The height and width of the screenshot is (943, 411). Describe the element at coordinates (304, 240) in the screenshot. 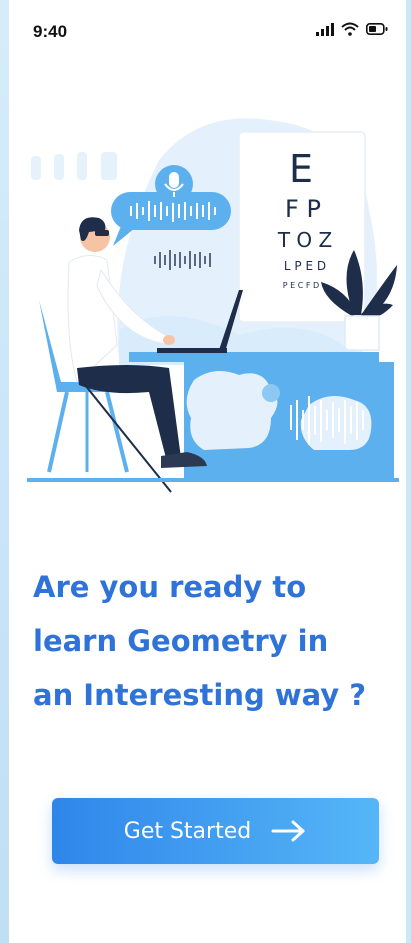

I see `eye-chart-row-3: T O Z` at that location.